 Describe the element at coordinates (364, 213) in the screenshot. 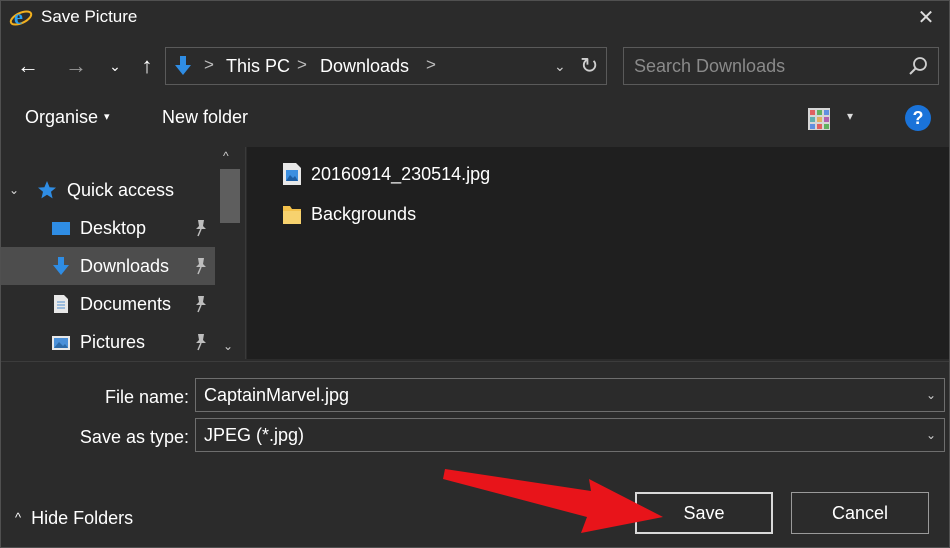

I see `file-name: Backgrounds` at that location.